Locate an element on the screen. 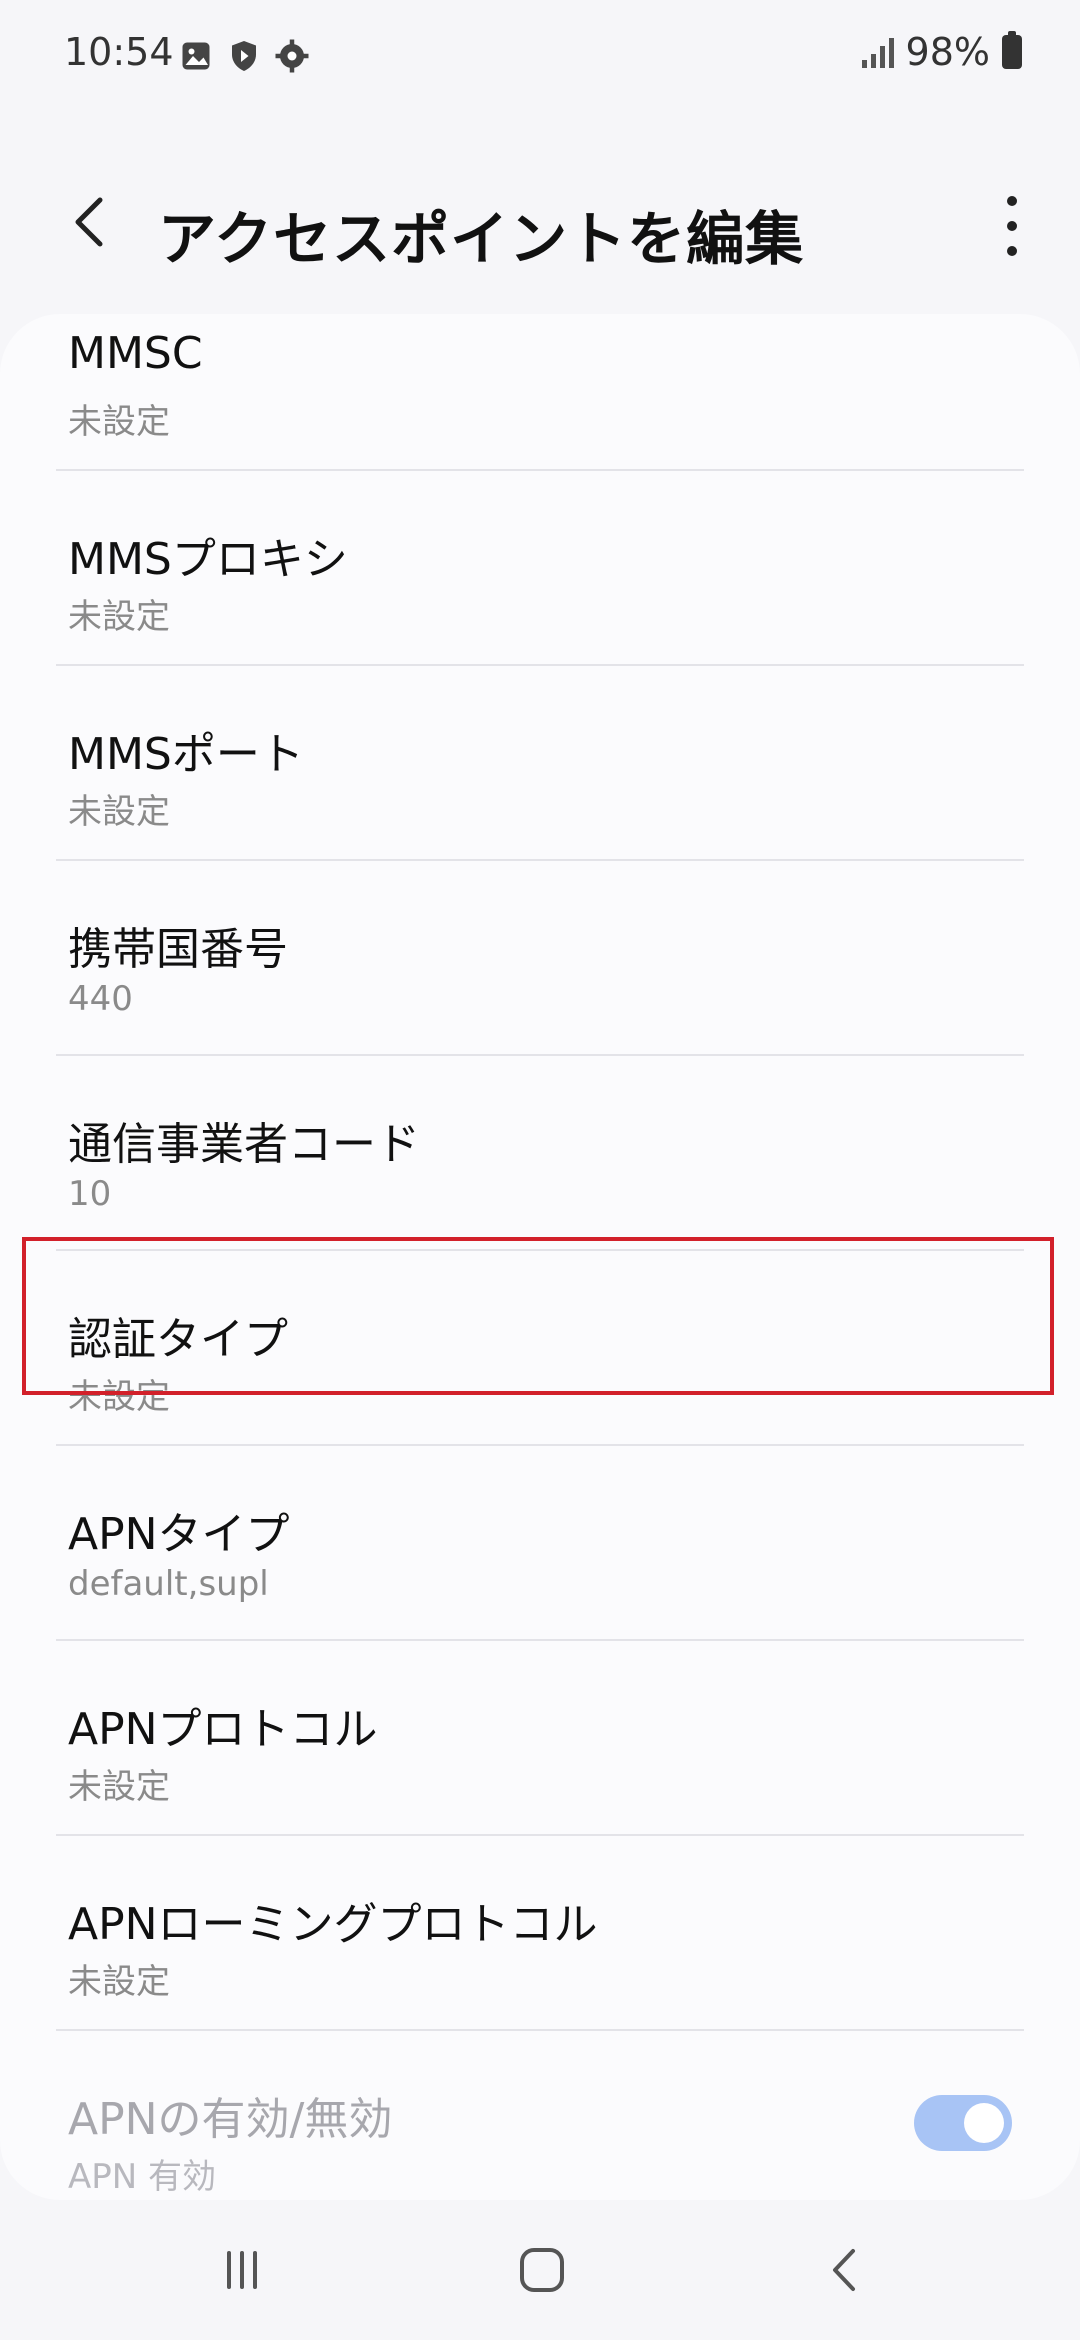 The image size is (1080, 2340). list-item-apn-enable: APNの有効/無効 APN 有効 is located at coordinates (540, 2115).